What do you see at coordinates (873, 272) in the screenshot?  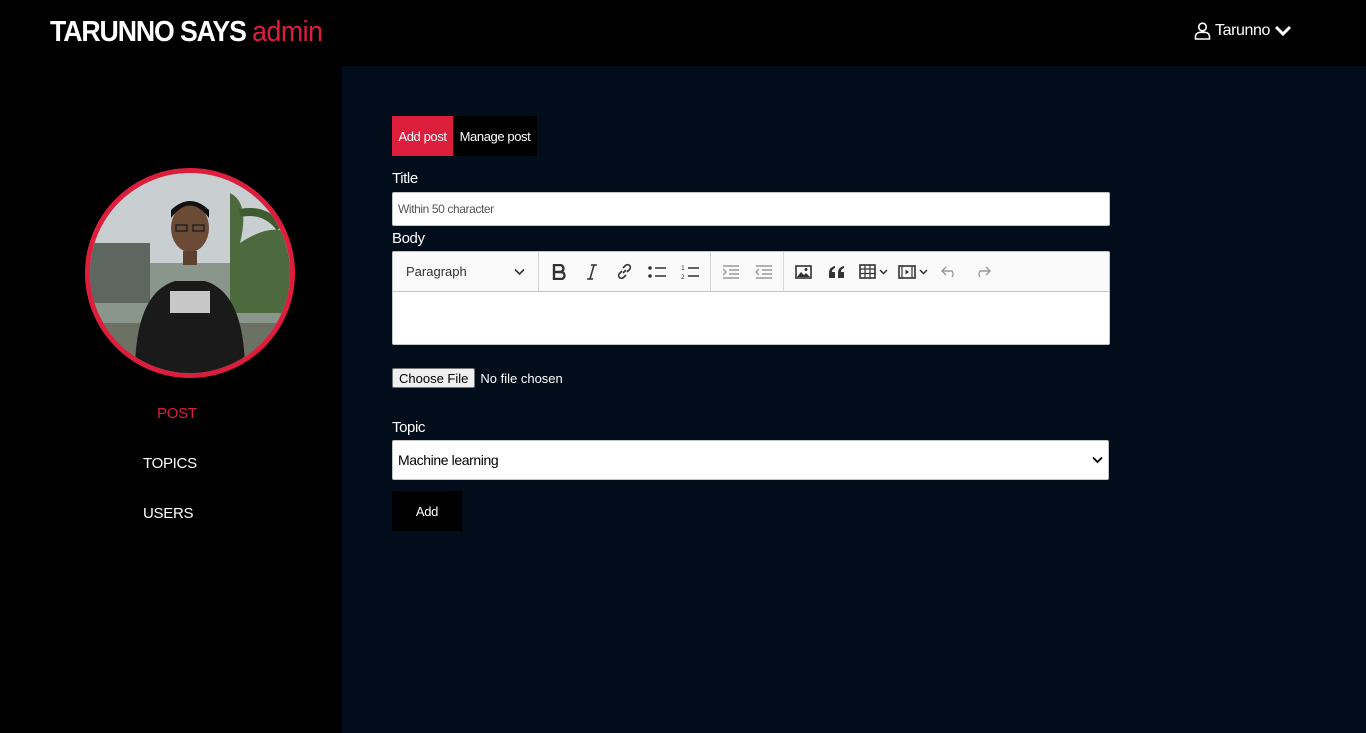 I see `table-icon` at bounding box center [873, 272].